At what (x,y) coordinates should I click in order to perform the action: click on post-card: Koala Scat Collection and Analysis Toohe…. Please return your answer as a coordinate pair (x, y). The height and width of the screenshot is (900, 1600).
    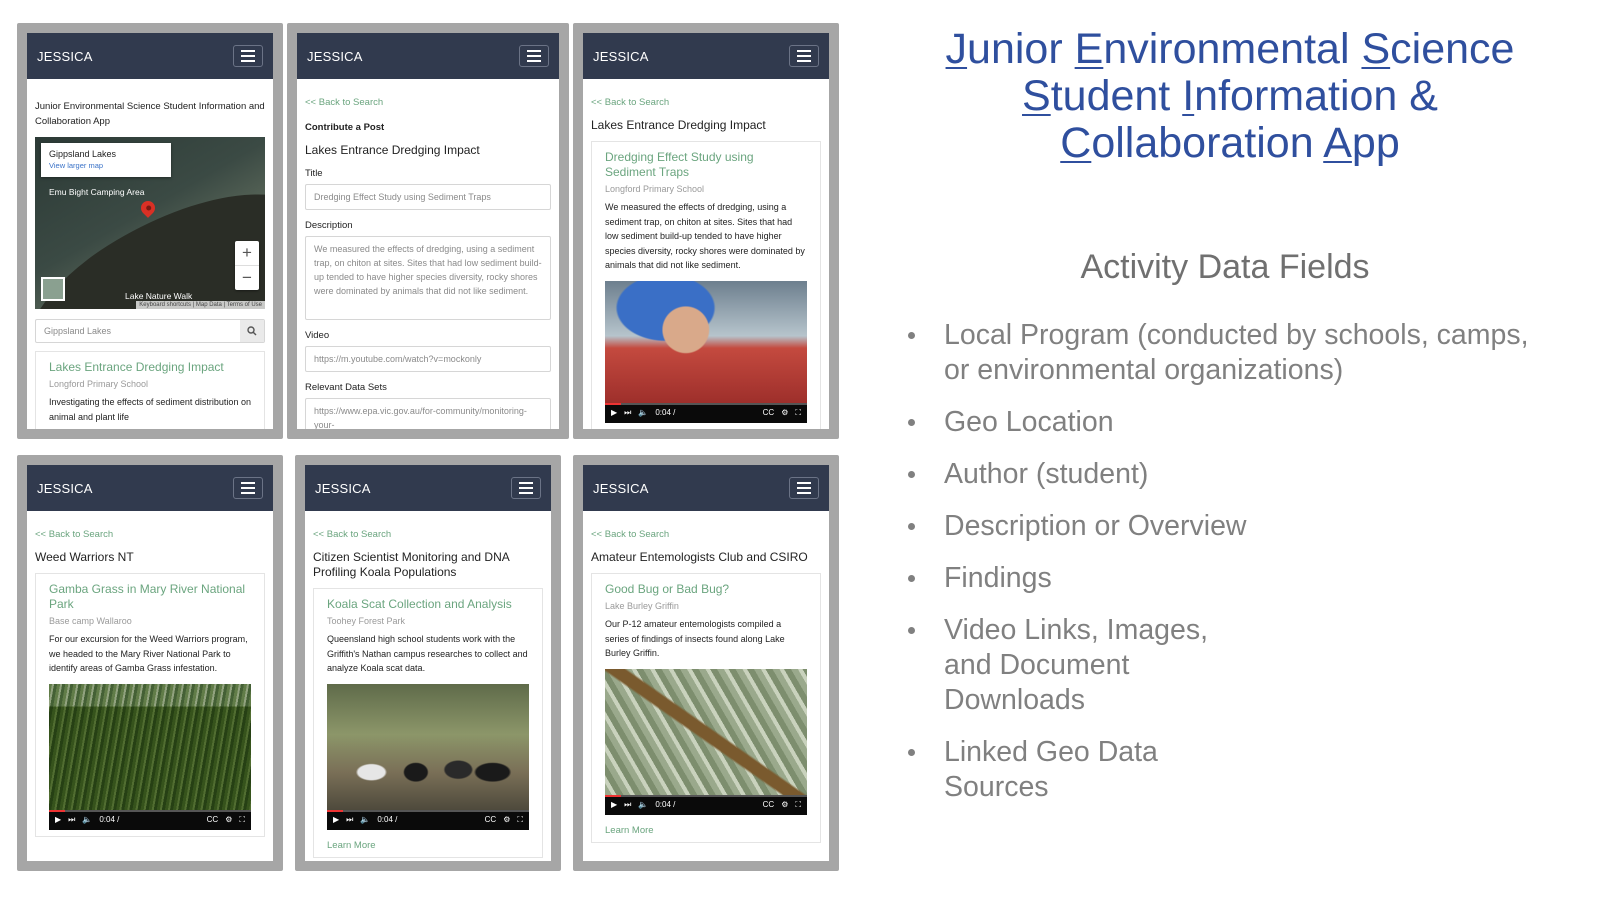
    Looking at the image, I should click on (428, 723).